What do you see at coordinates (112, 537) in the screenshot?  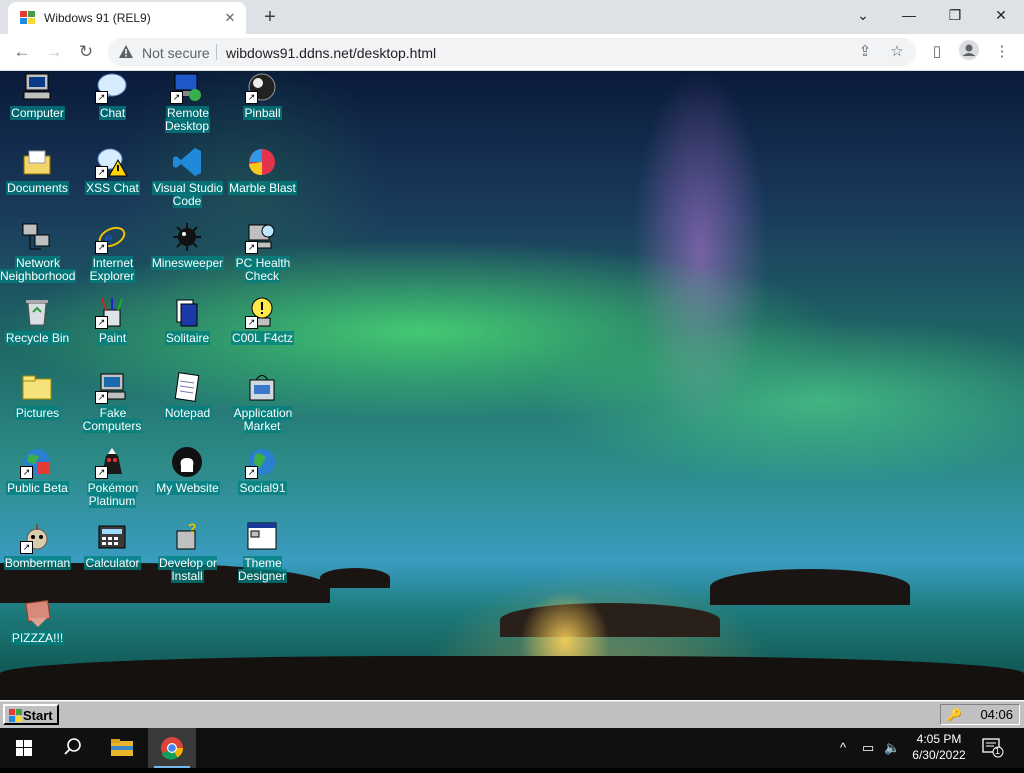 I see `calculator-icon` at bounding box center [112, 537].